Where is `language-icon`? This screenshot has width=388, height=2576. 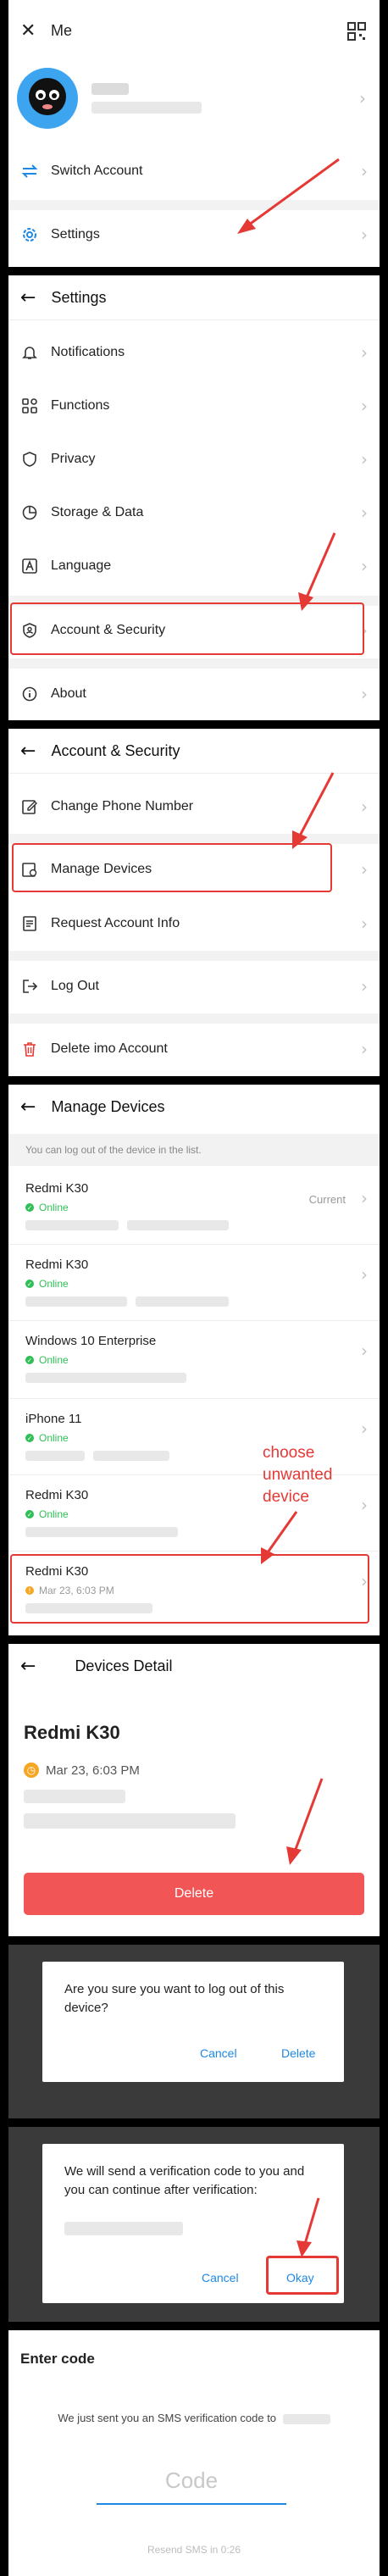 language-icon is located at coordinates (30, 566).